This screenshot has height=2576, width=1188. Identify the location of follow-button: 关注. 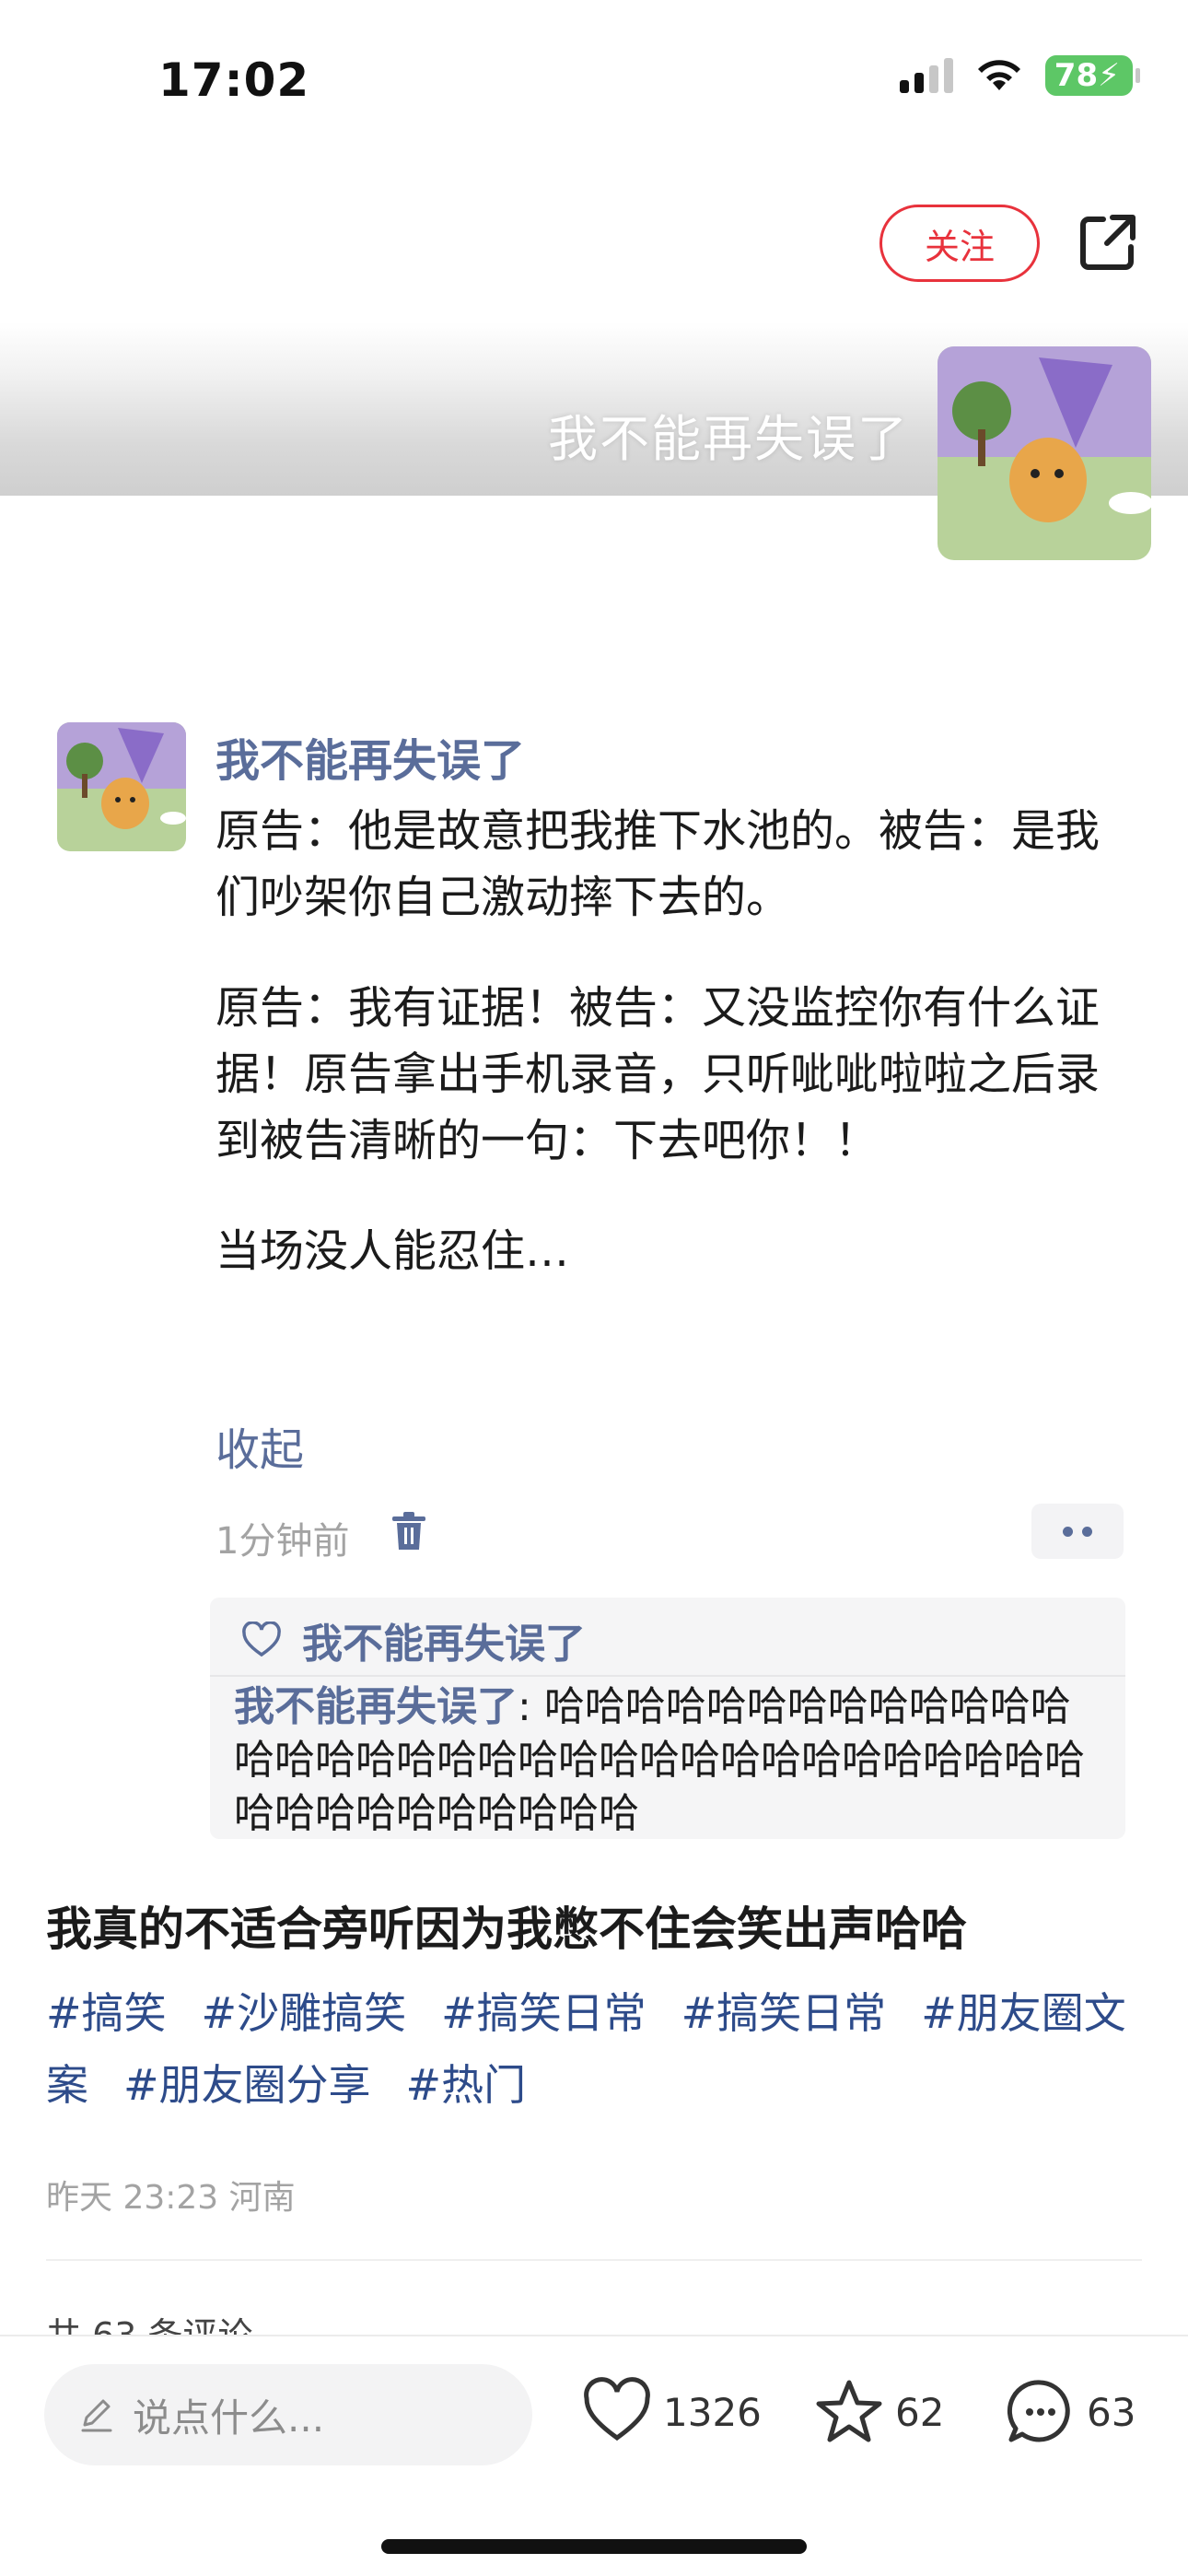
(959, 244).